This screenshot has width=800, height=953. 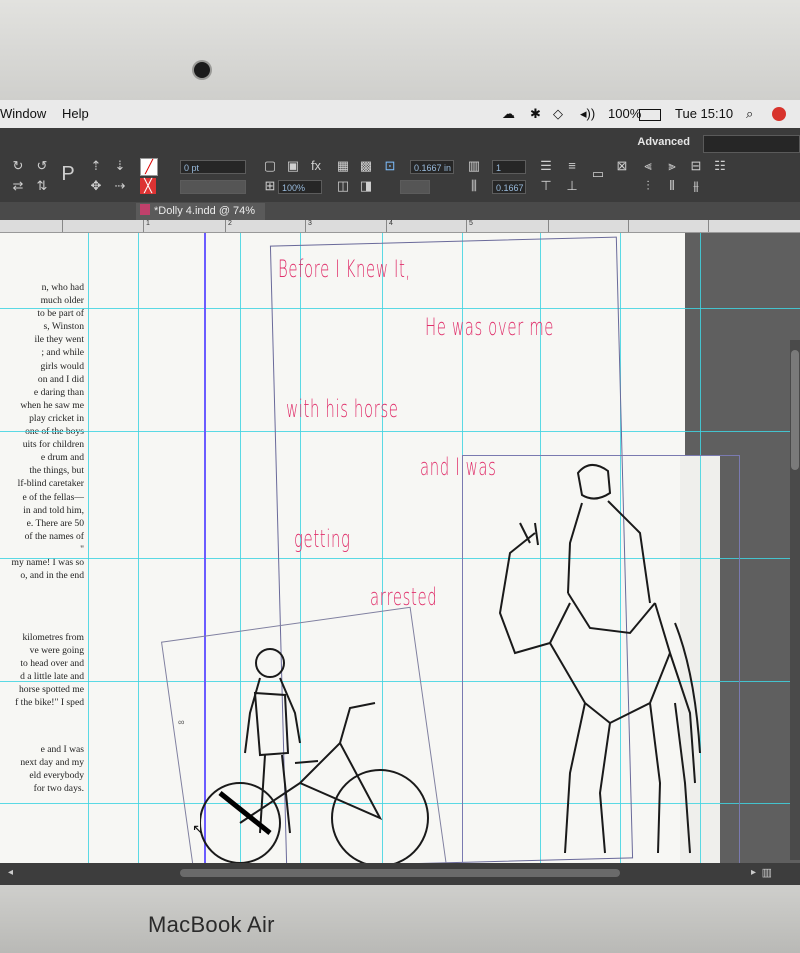 What do you see at coordinates (648, 166) in the screenshot?
I see `span-columns-icon: ⫷` at bounding box center [648, 166].